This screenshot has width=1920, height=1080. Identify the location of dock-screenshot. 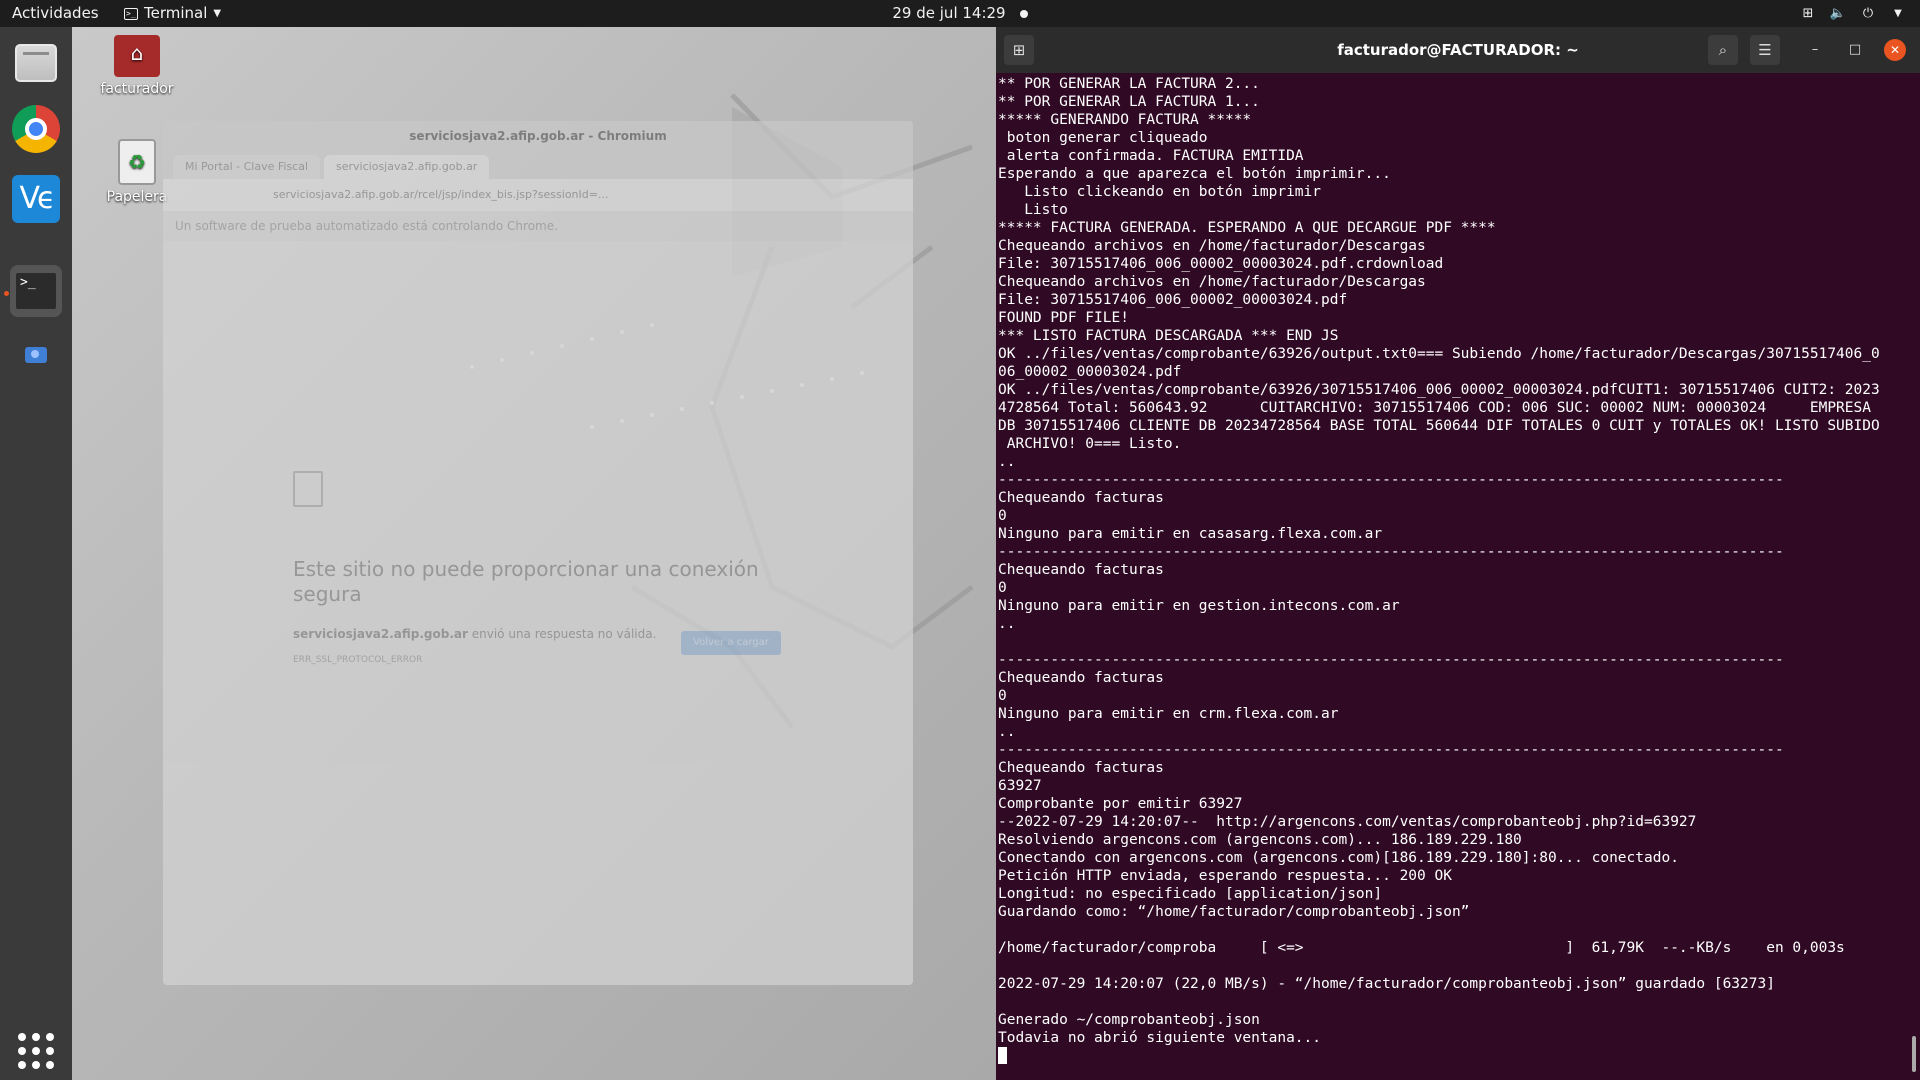
(36, 355).